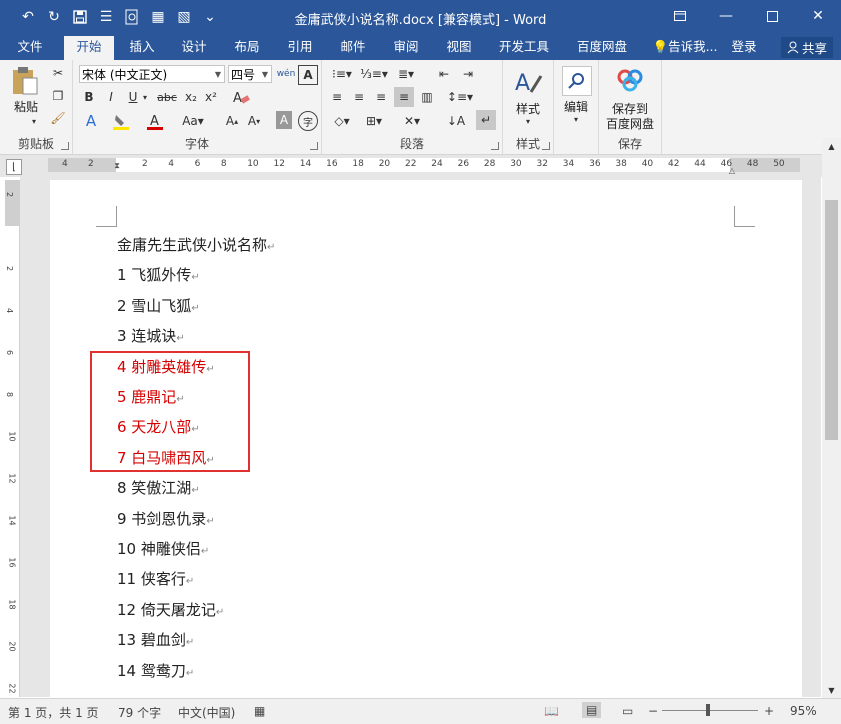 The image size is (841, 724). Describe the element at coordinates (155, 578) in the screenshot. I see `document-list-item: 11 侠客行↵` at that location.